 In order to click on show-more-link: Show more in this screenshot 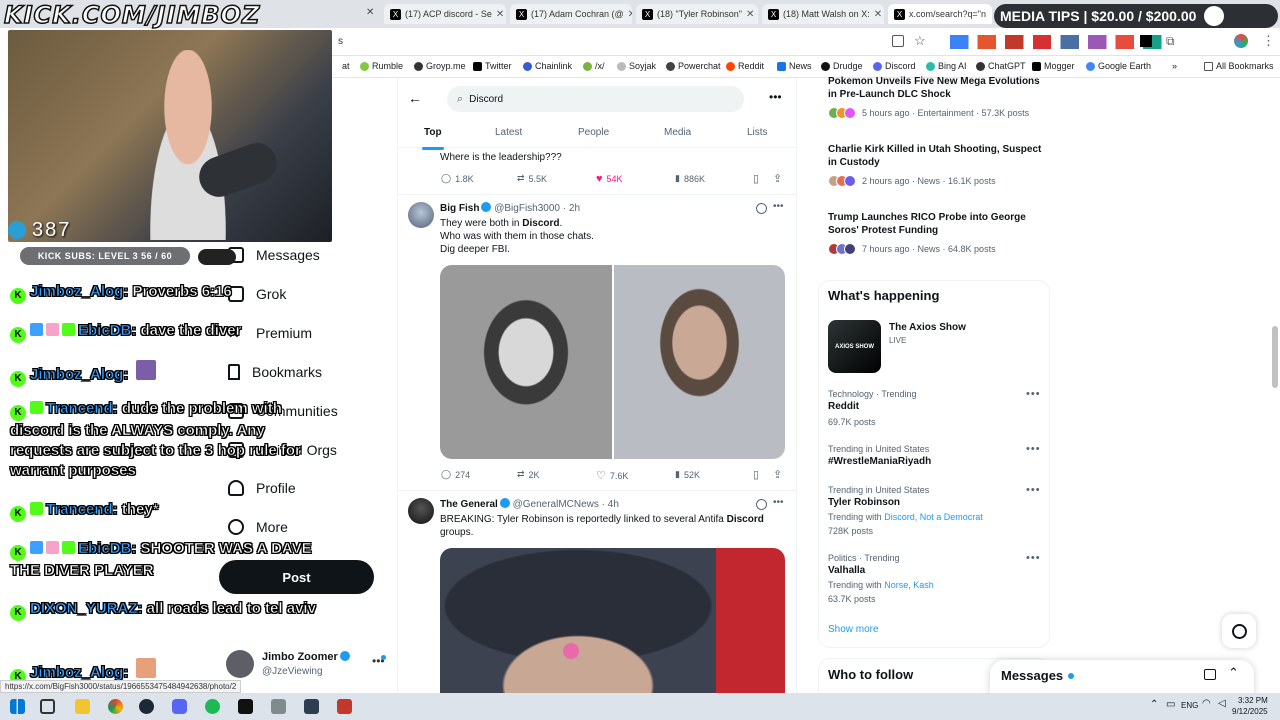, I will do `click(853, 629)`.